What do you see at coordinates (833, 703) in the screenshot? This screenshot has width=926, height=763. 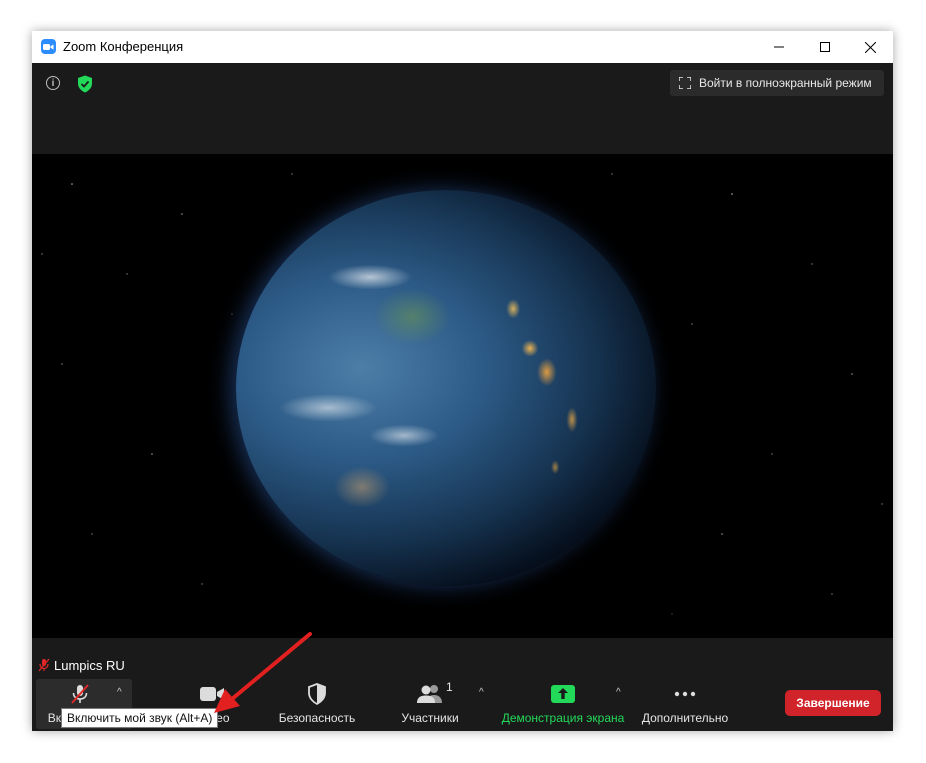 I see `end-meeting-button: Завершение` at bounding box center [833, 703].